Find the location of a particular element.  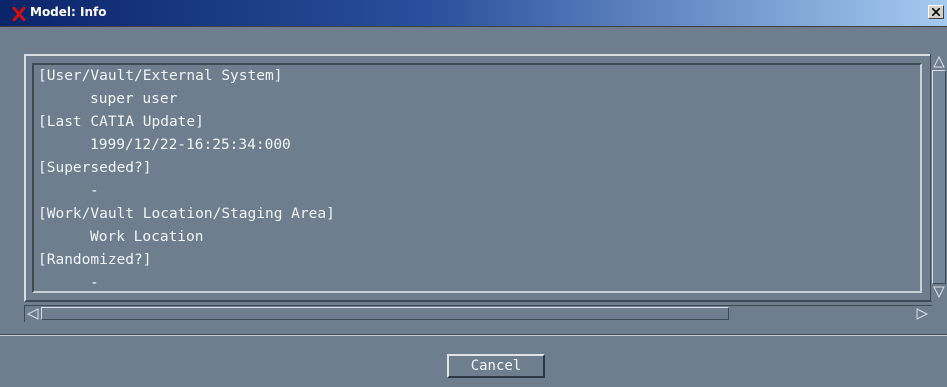

close-button is located at coordinates (936, 12).